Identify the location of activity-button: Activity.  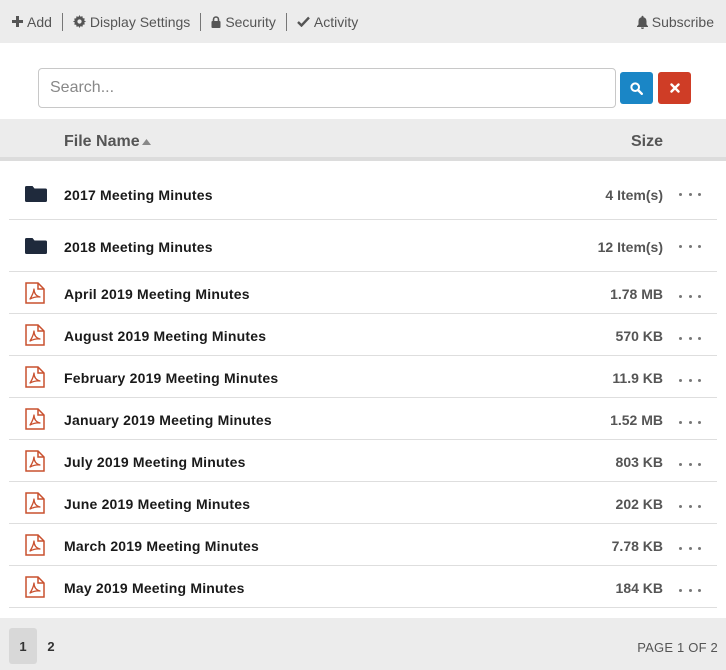
(327, 22).